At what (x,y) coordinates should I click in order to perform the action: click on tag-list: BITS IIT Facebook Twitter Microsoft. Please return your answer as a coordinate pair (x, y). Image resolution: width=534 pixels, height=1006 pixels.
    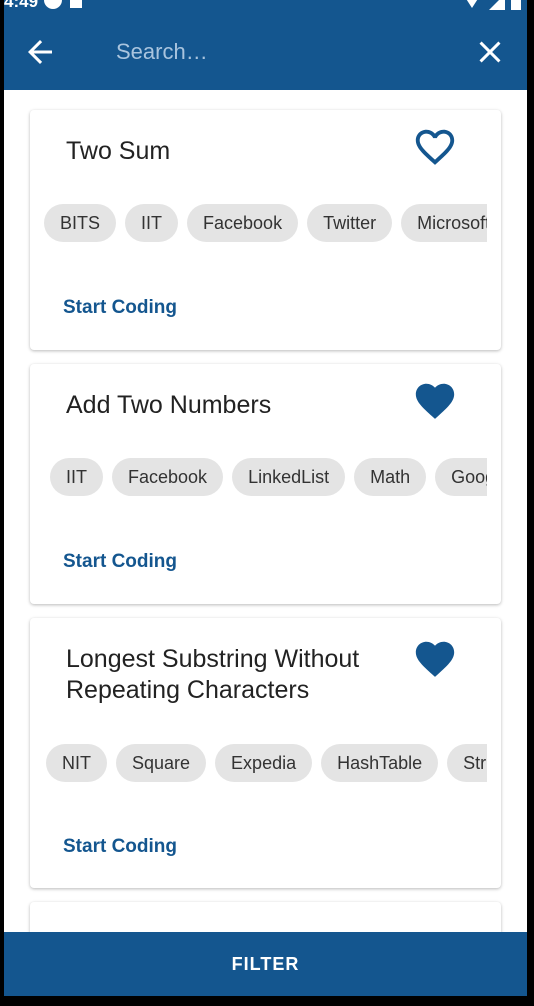
    Looking at the image, I should click on (265, 224).